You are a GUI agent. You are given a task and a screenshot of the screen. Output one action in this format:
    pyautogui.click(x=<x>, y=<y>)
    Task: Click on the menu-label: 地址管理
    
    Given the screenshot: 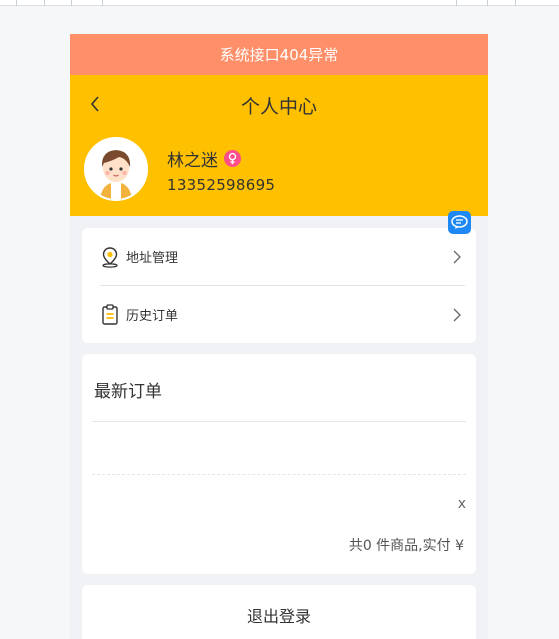 What is the action you would take?
    pyautogui.click(x=152, y=258)
    